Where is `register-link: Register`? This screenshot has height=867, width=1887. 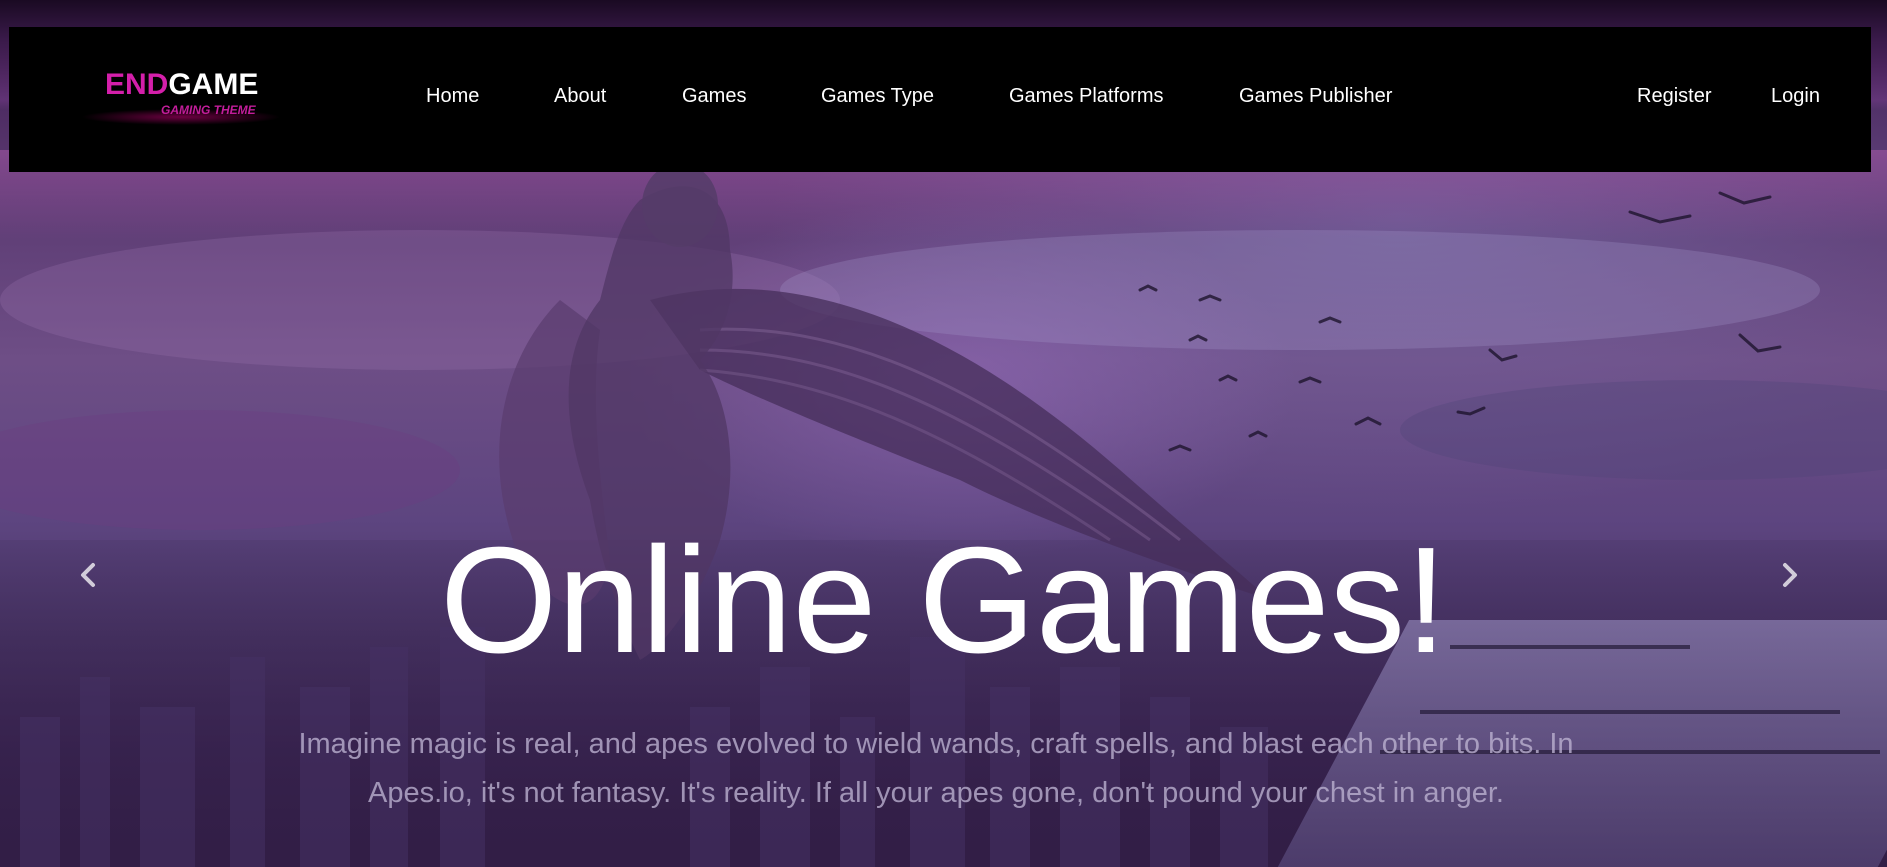
register-link: Register is located at coordinates (1674, 96).